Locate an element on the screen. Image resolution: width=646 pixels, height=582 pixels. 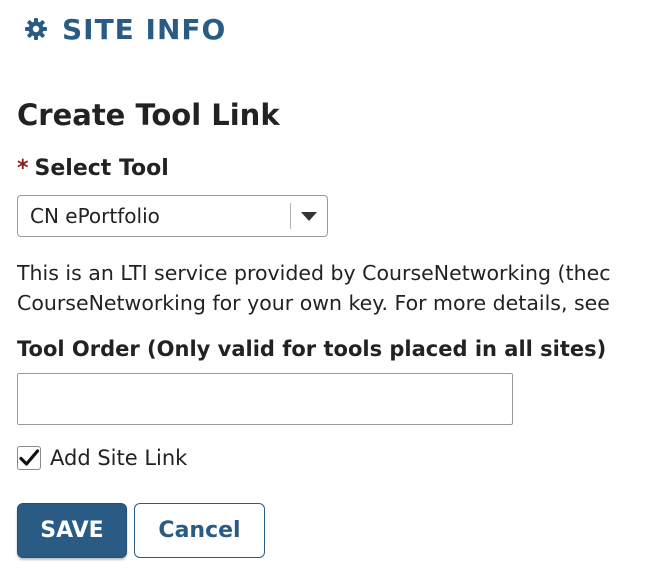
select-tool-label-text: Select Tool is located at coordinates (101, 168).